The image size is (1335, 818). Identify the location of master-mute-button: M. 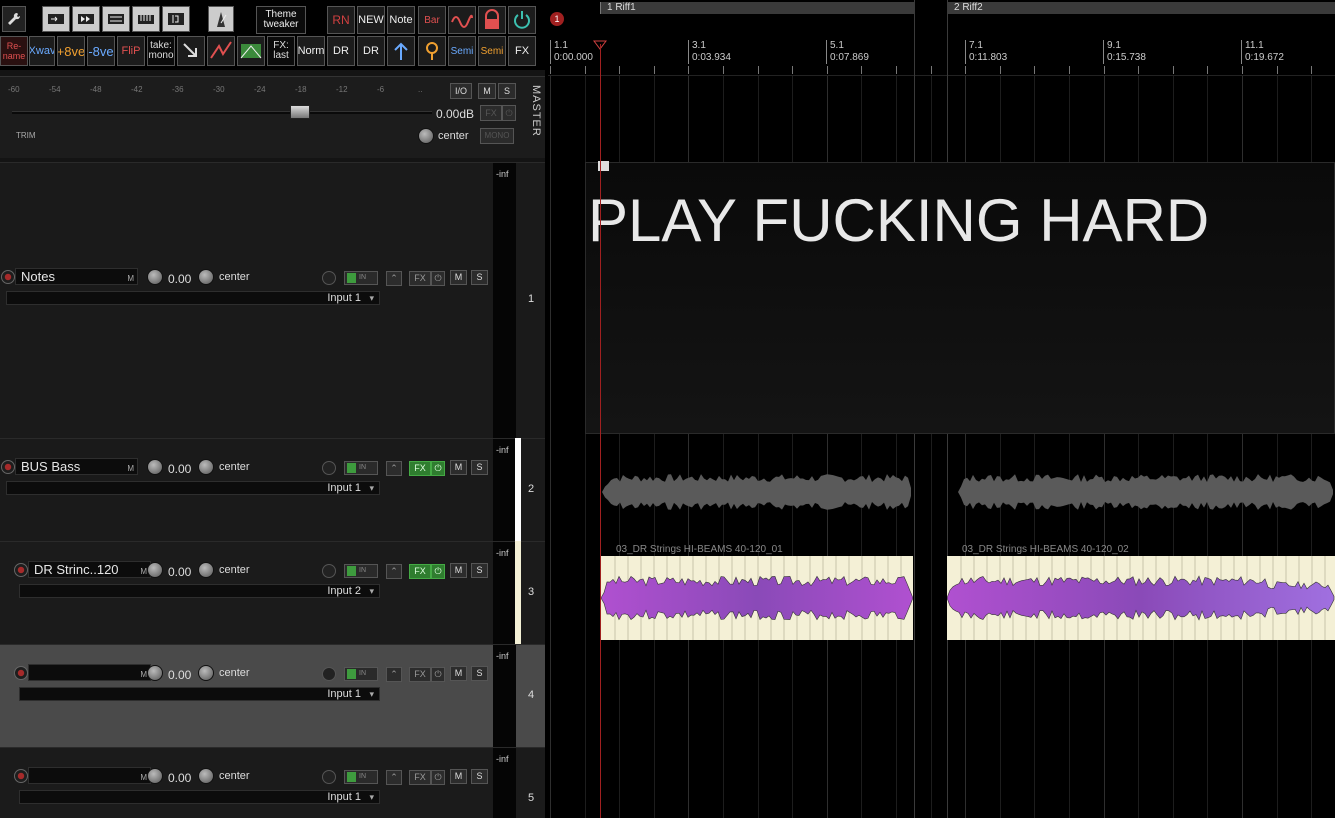
(487, 91).